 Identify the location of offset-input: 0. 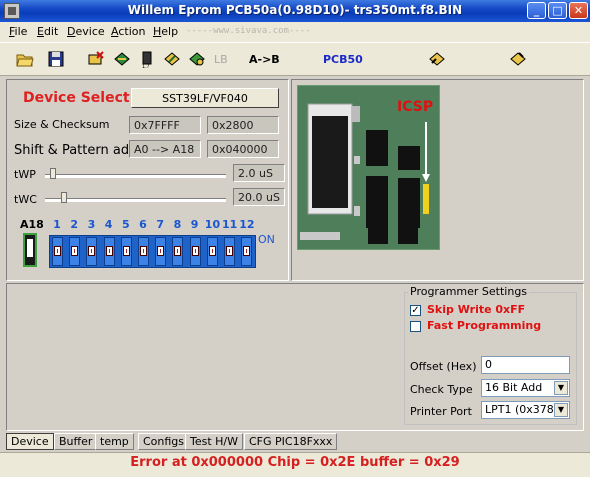
(525, 365).